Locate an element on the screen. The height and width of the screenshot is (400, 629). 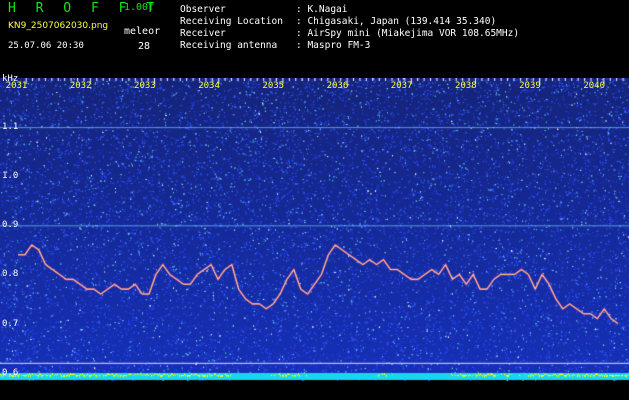
x-tick-label: 2038 is located at coordinates (465, 86).